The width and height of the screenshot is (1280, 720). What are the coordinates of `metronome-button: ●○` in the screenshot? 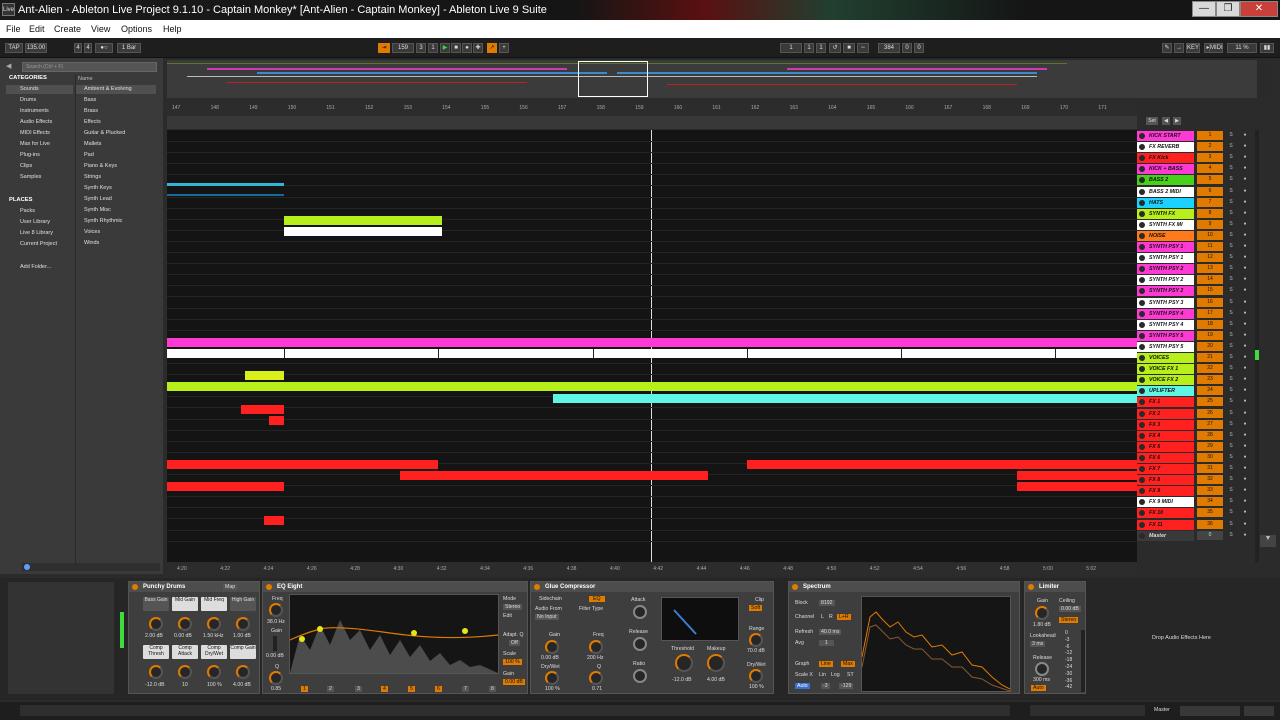 It's located at (104, 48).